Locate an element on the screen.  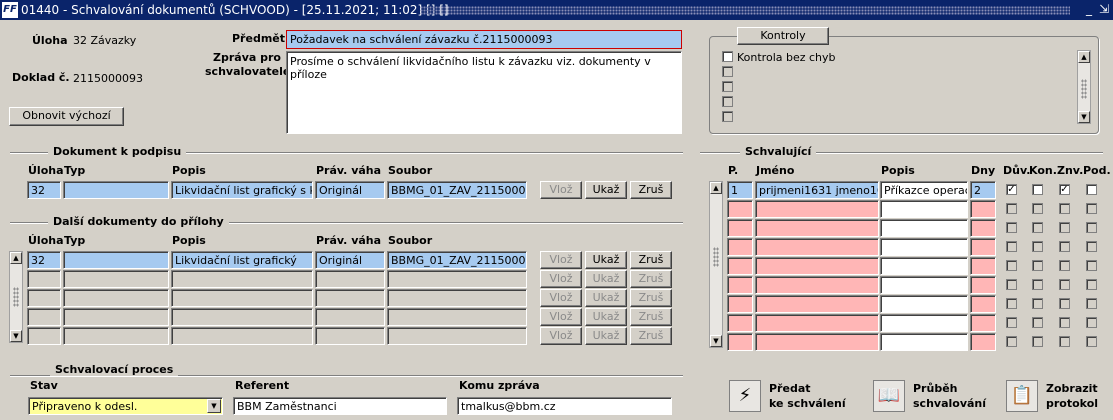
approver-znv-checkbox: ✓ is located at coordinates (1064, 189).